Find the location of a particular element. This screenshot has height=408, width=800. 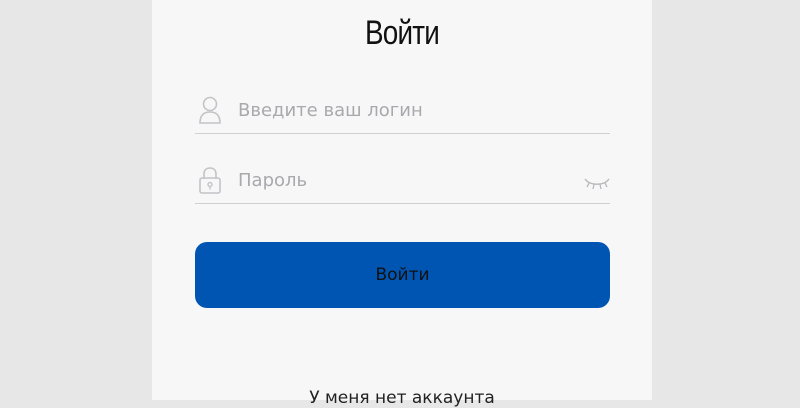

page-title: Войти is located at coordinates (402, 33).